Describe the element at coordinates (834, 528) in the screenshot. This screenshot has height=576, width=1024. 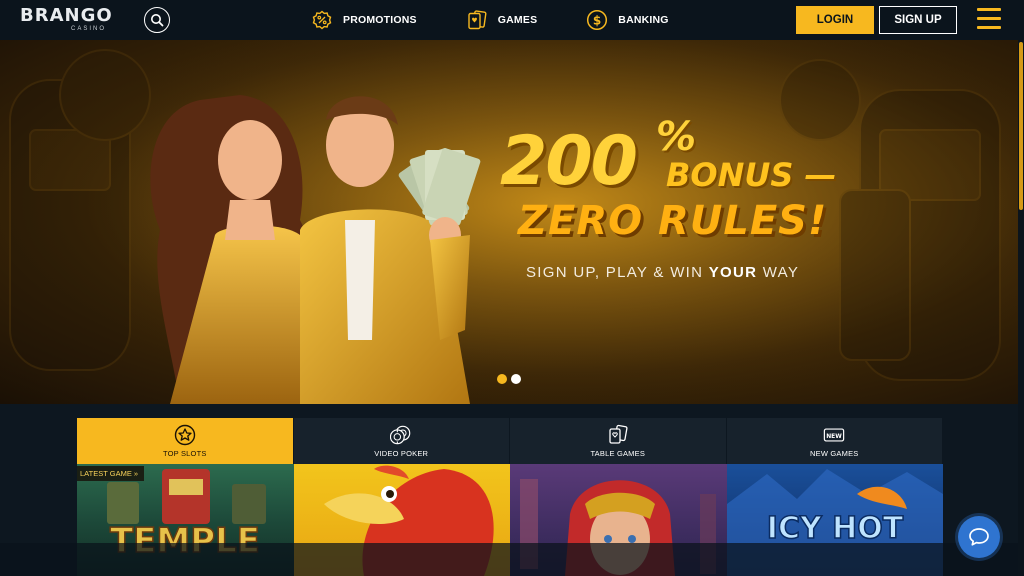
I see `svg-text: ICY HOT` at that location.